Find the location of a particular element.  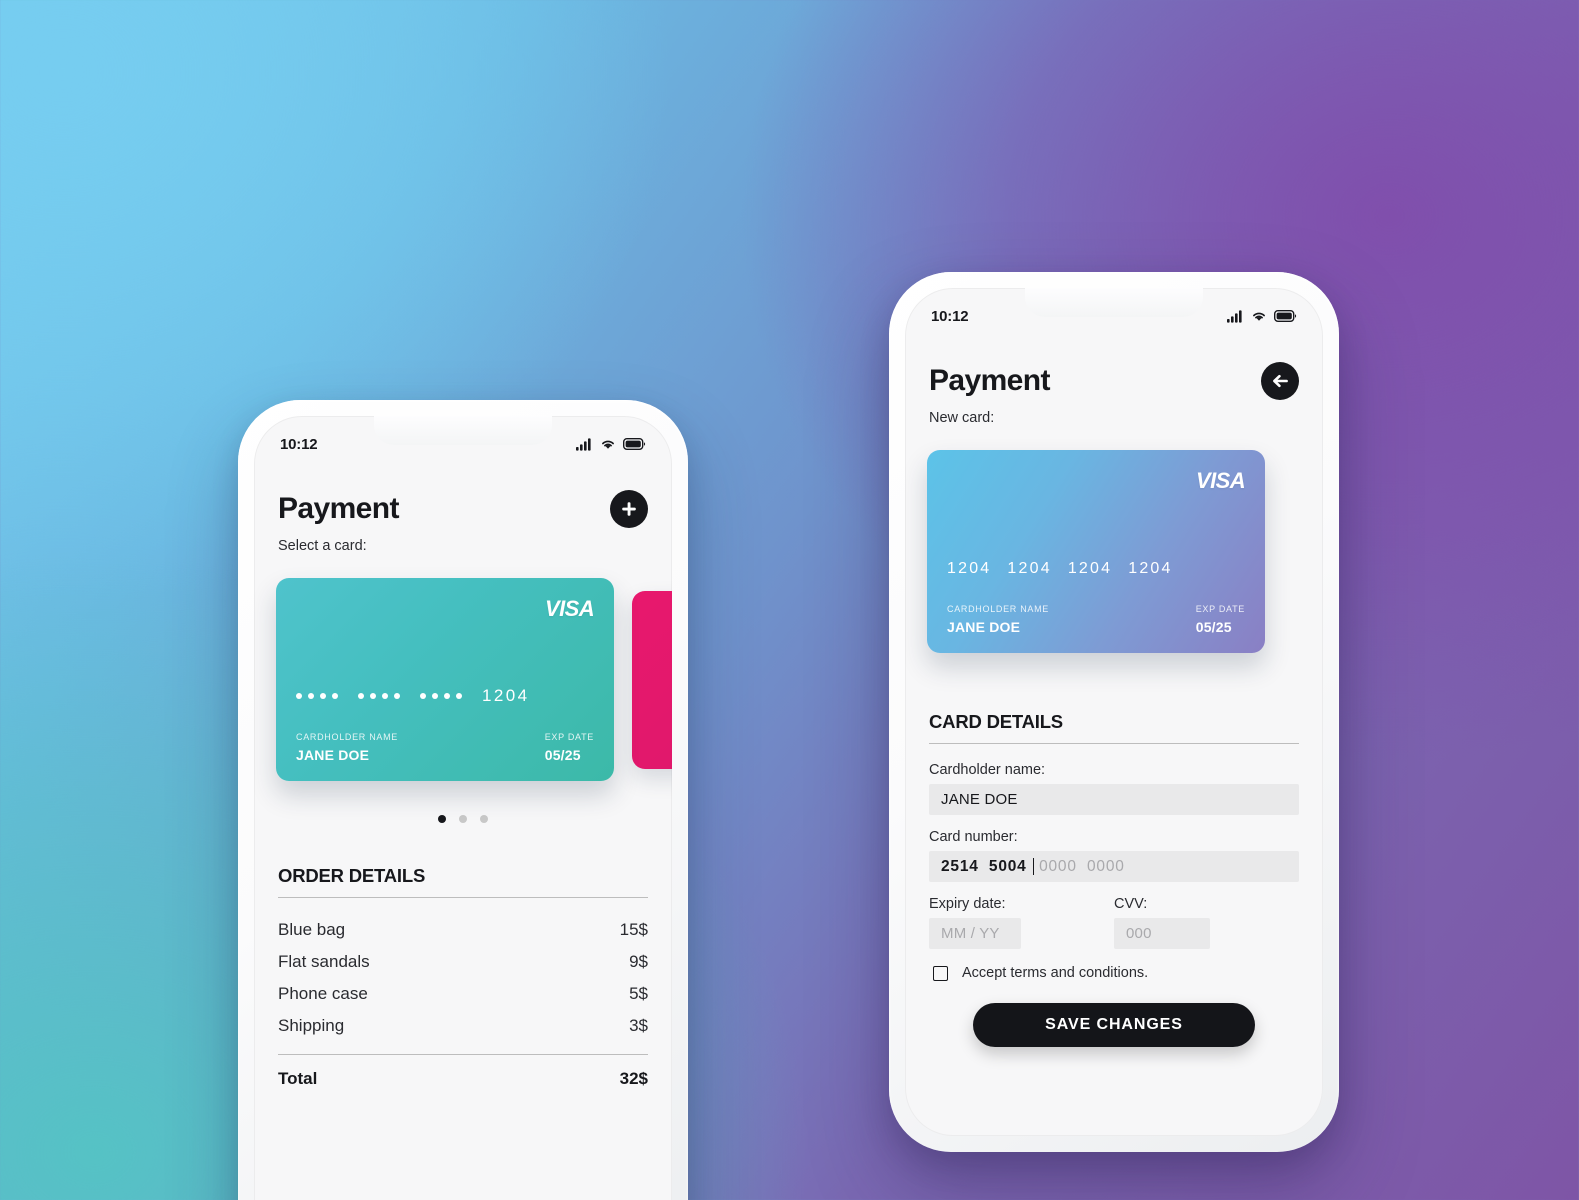

expiry-label: Expiry date: is located at coordinates (967, 904).